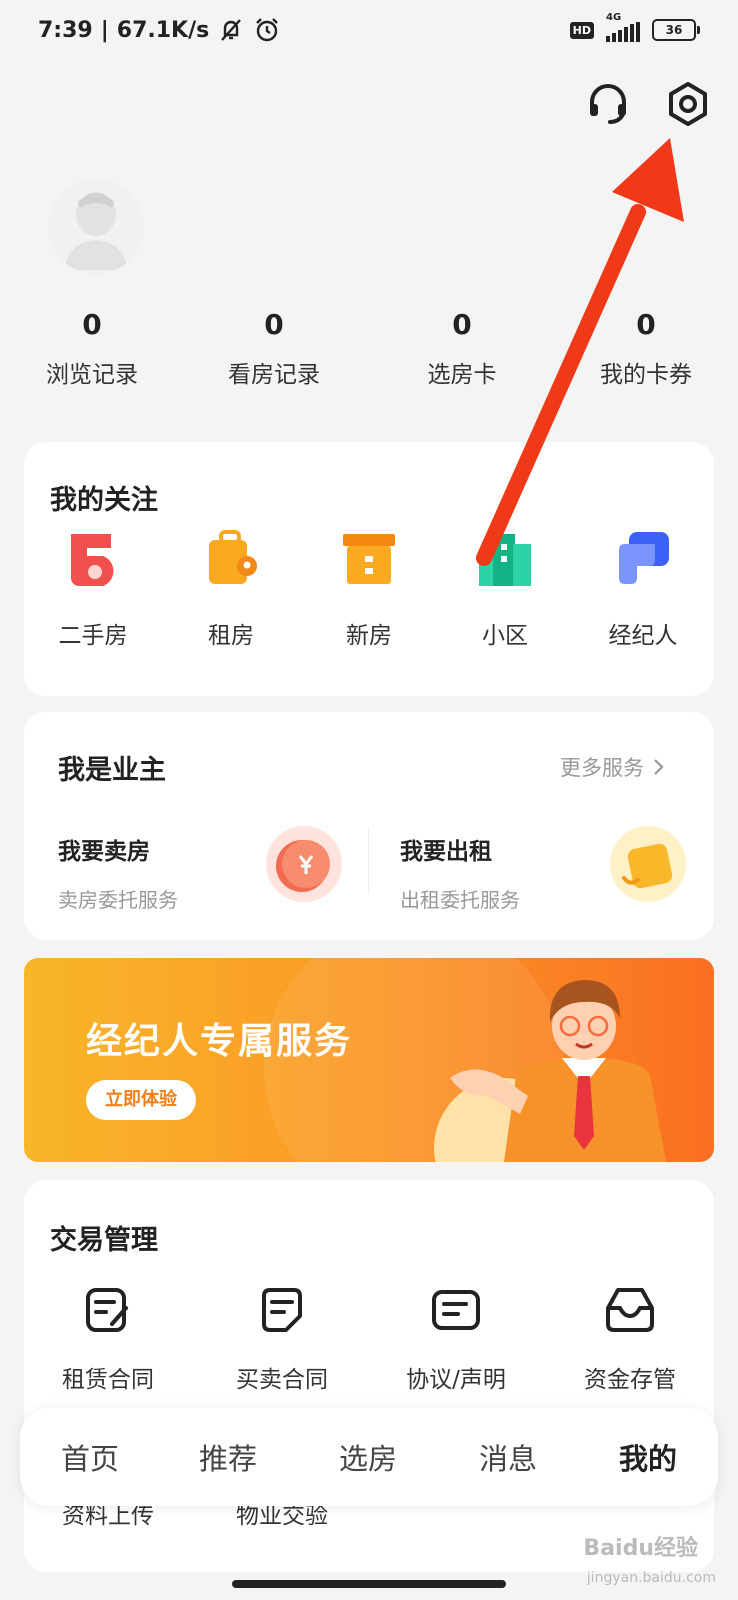 The width and height of the screenshot is (738, 1600). What do you see at coordinates (93, 590) in the screenshot?
I see `follow-item-second-hand: 二手房` at bounding box center [93, 590].